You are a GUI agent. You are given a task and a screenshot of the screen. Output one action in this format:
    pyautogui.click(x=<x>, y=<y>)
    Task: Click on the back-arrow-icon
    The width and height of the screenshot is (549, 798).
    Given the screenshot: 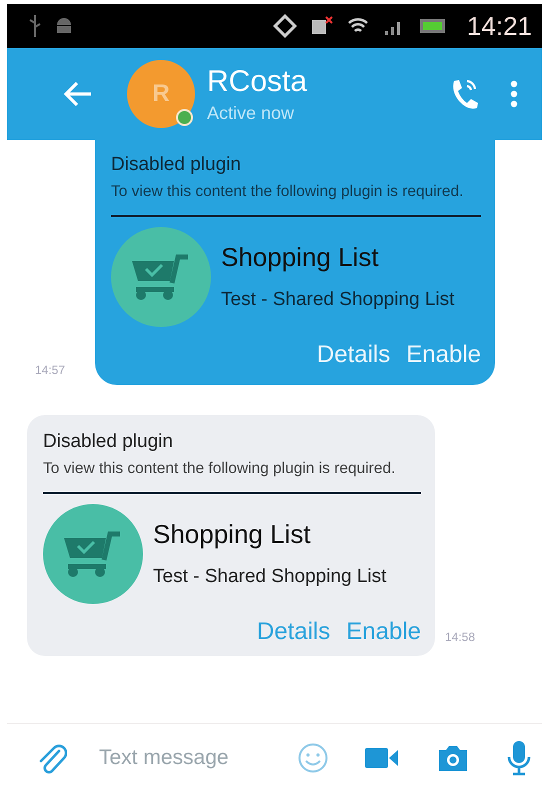 What is the action you would take?
    pyautogui.click(x=78, y=94)
    